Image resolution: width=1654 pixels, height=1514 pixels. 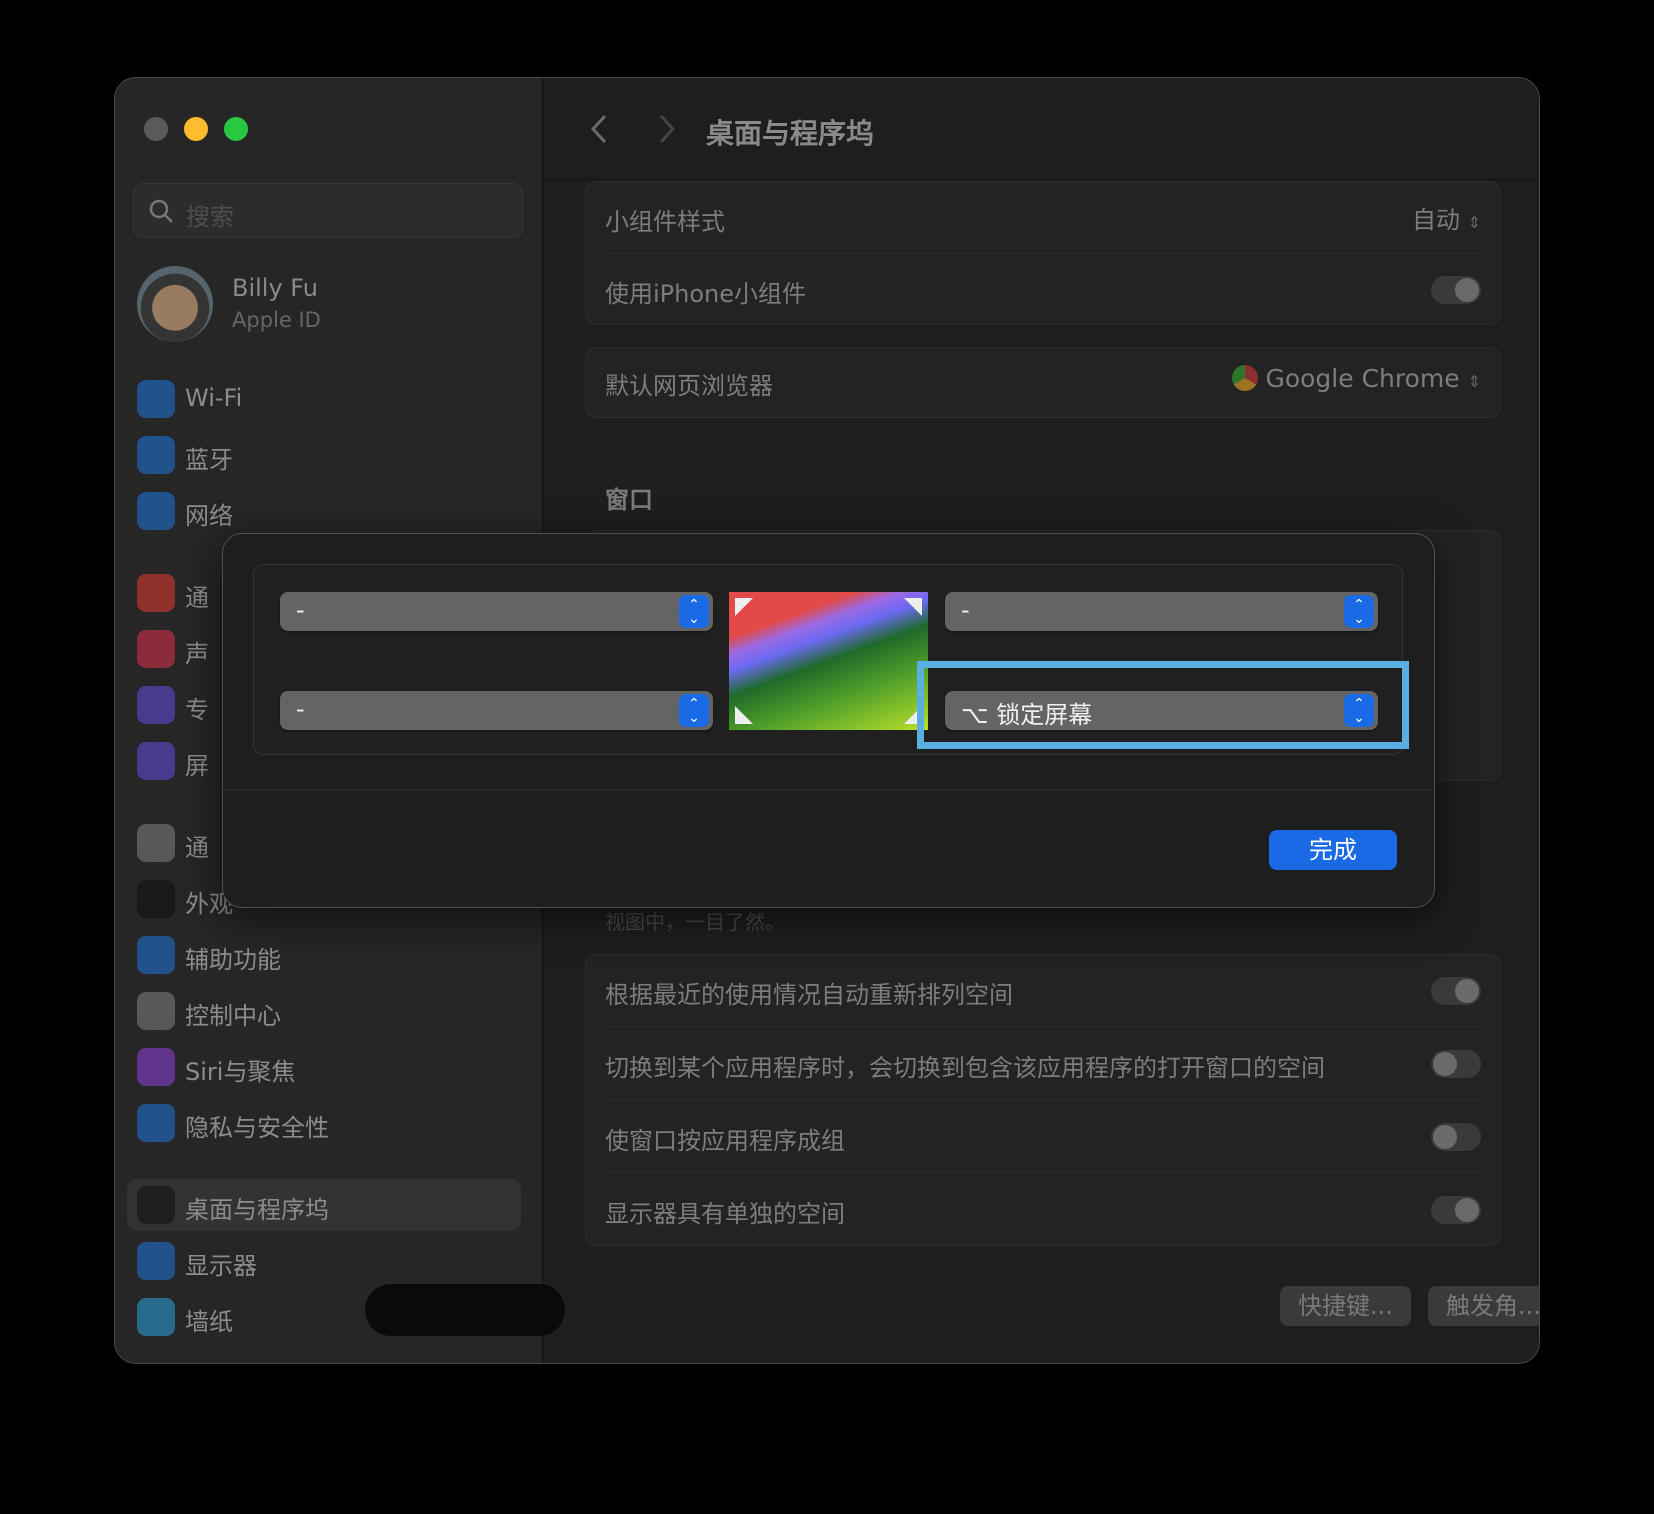 What do you see at coordinates (156, 1205) in the screenshot?
I see `dock-icon` at bounding box center [156, 1205].